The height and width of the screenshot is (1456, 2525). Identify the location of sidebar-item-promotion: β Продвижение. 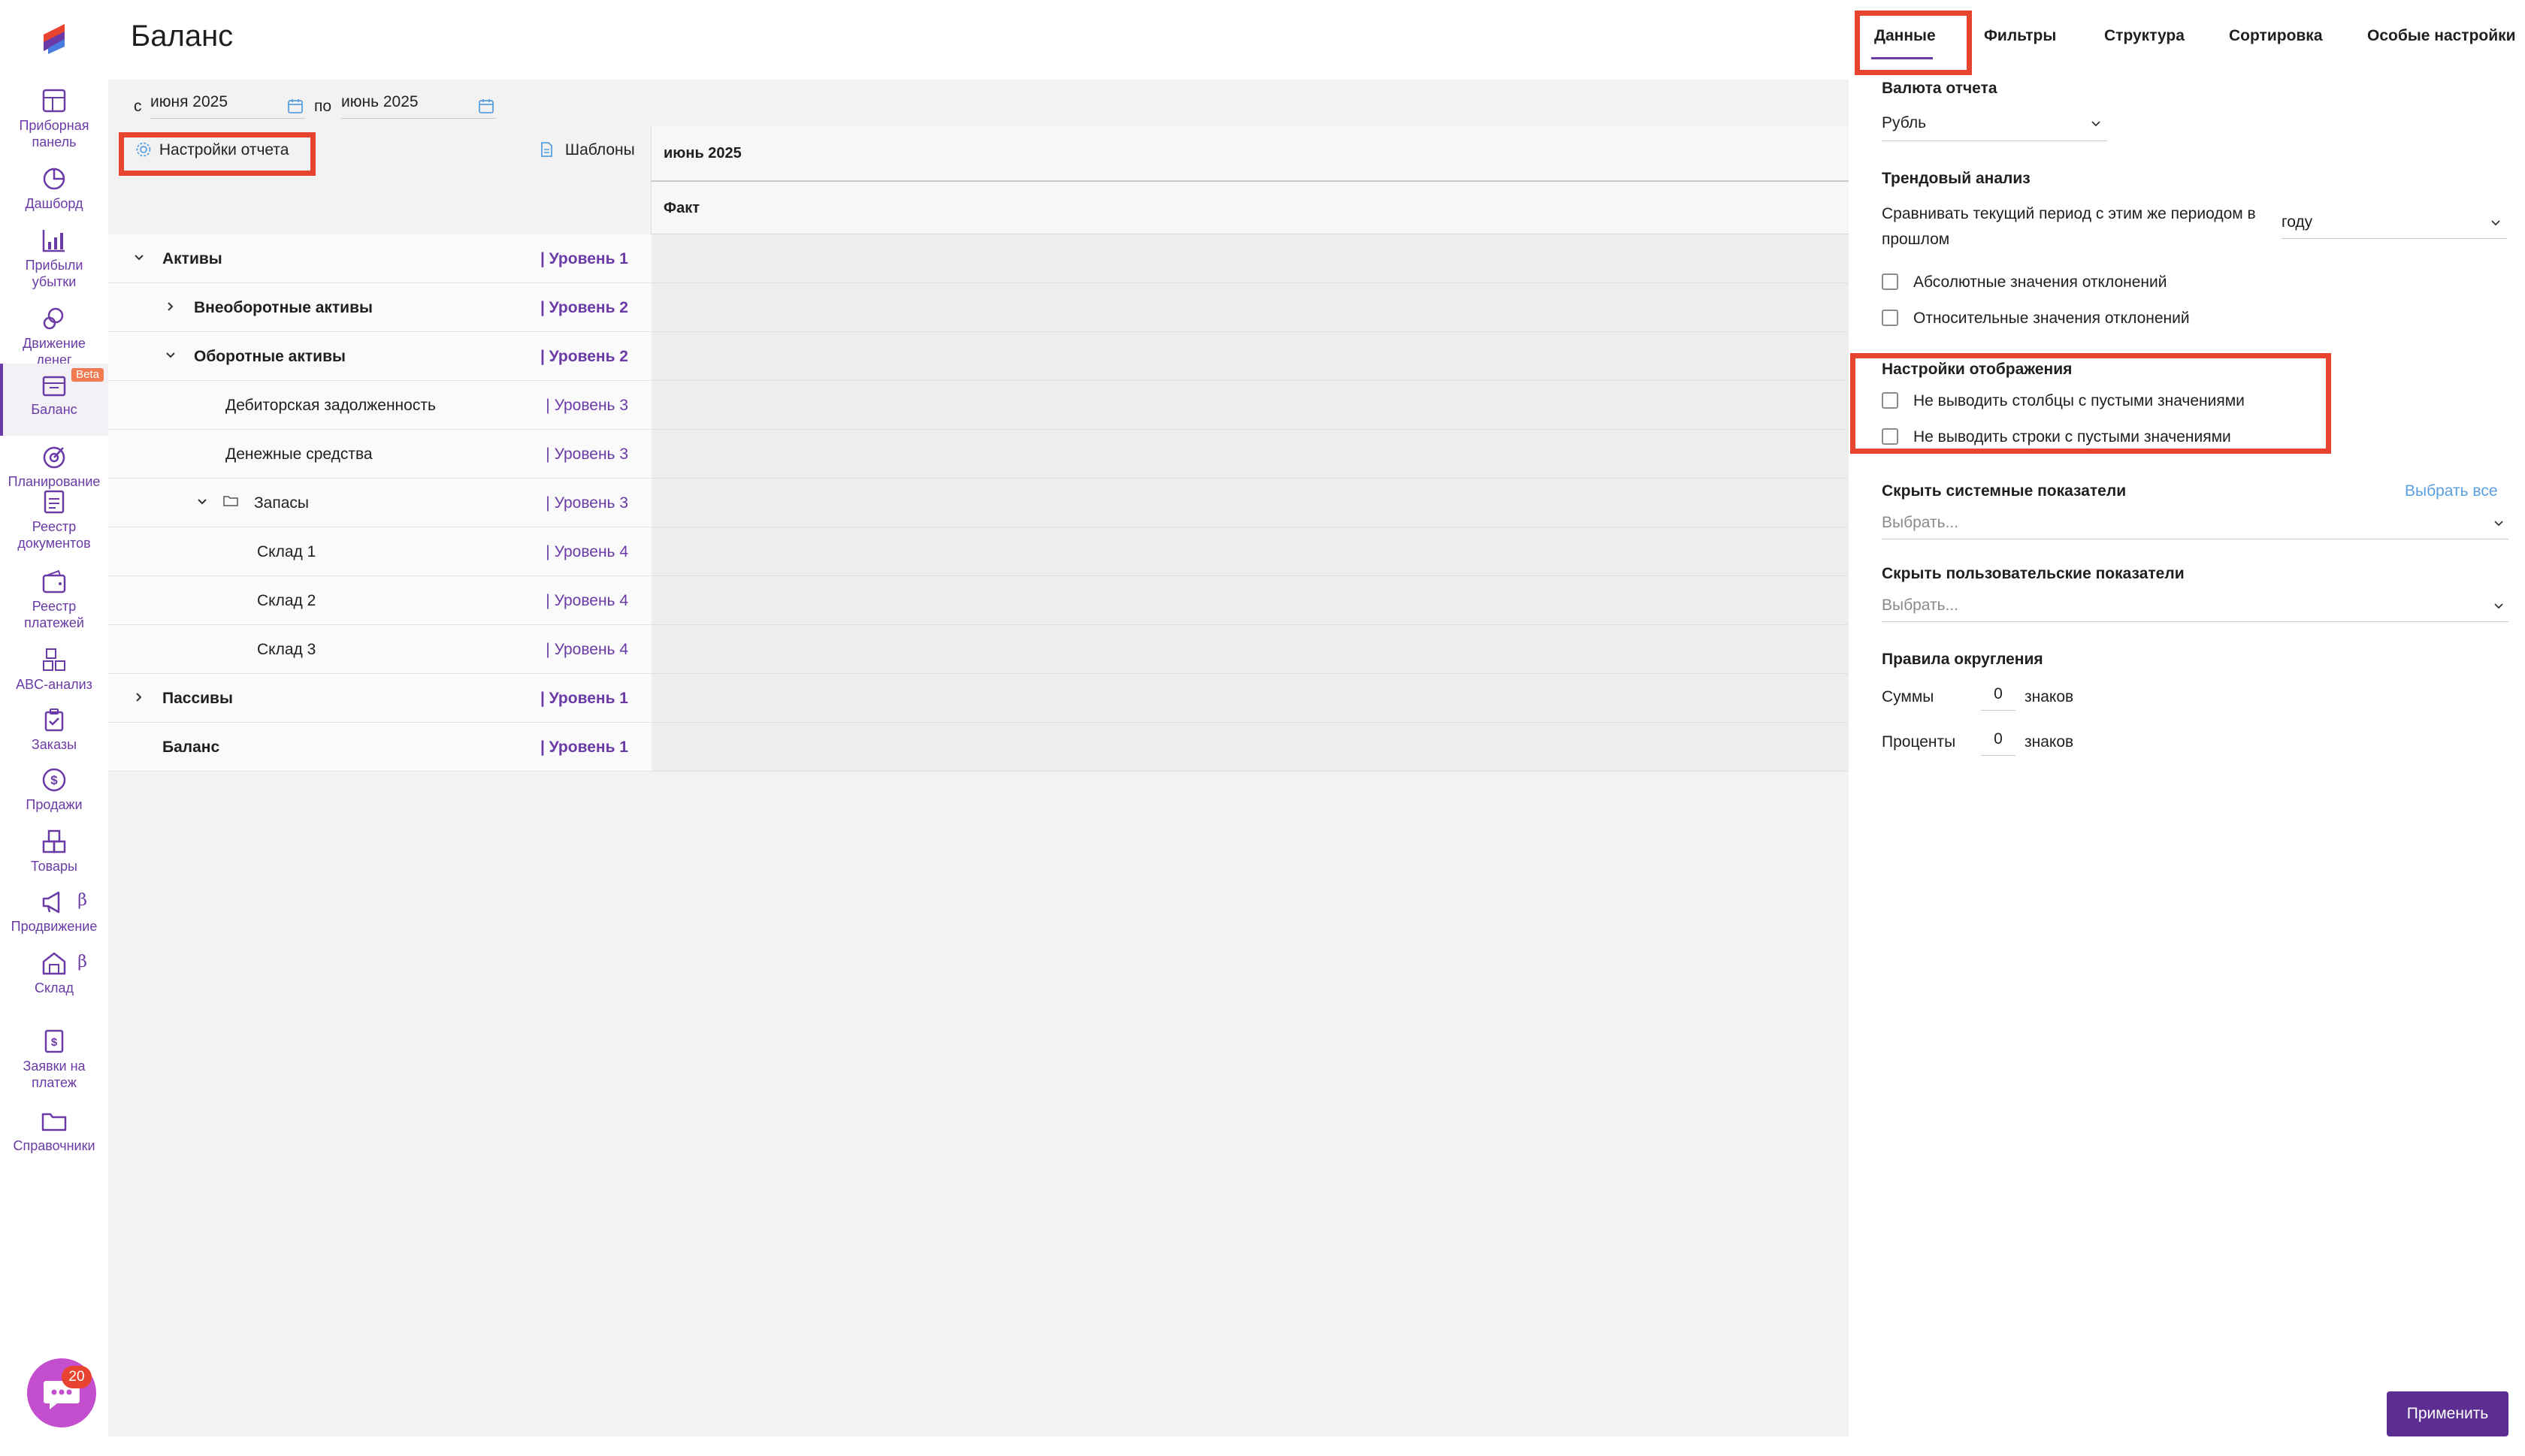
(54, 912).